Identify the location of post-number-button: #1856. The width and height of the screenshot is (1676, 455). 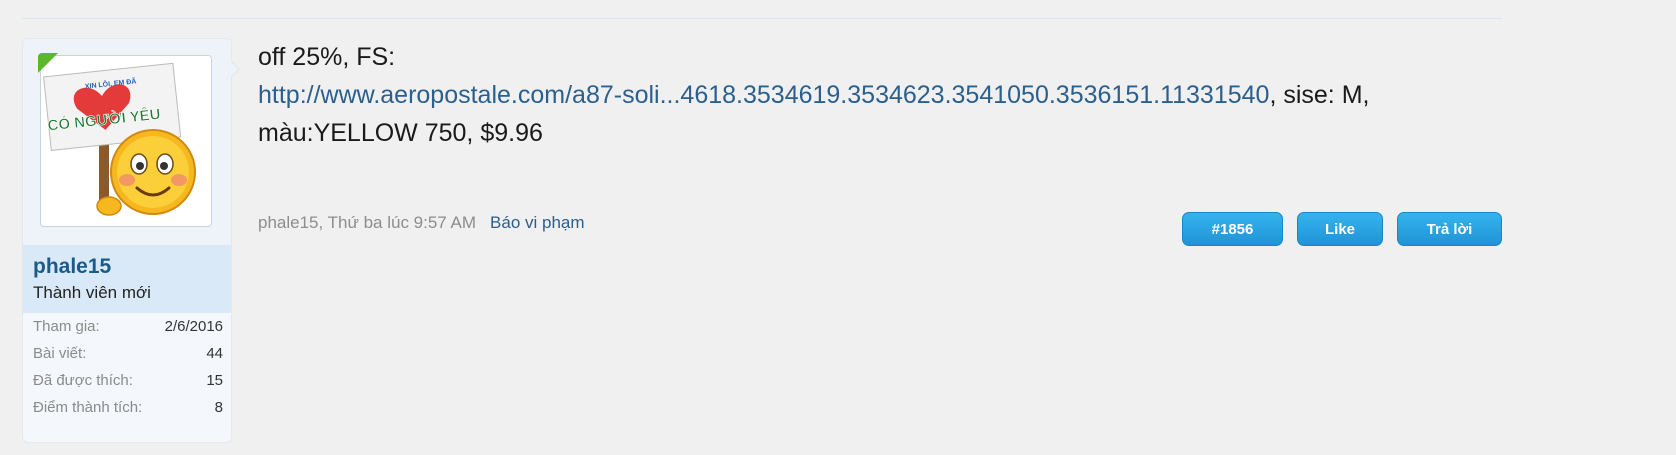
(1232, 229).